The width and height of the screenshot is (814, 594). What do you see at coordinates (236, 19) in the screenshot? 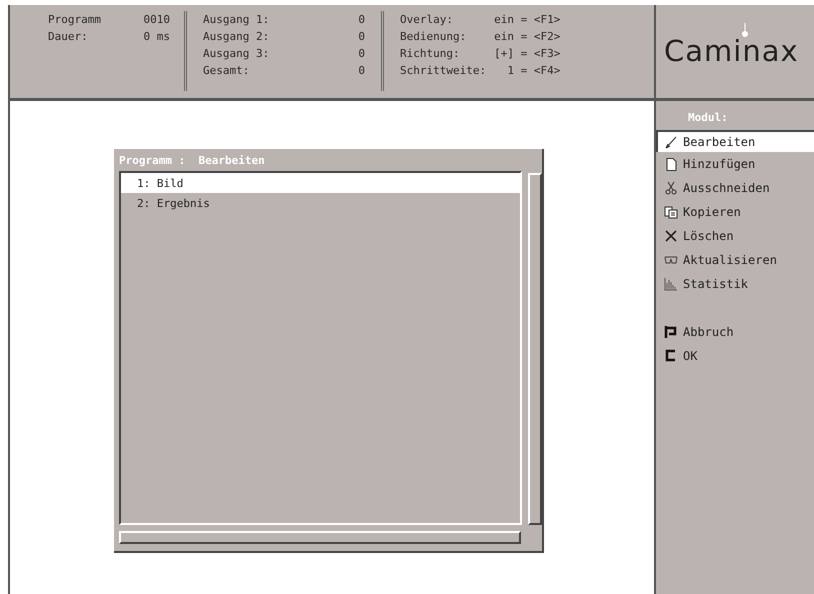
I see `output-label: Ausgang 1:` at bounding box center [236, 19].